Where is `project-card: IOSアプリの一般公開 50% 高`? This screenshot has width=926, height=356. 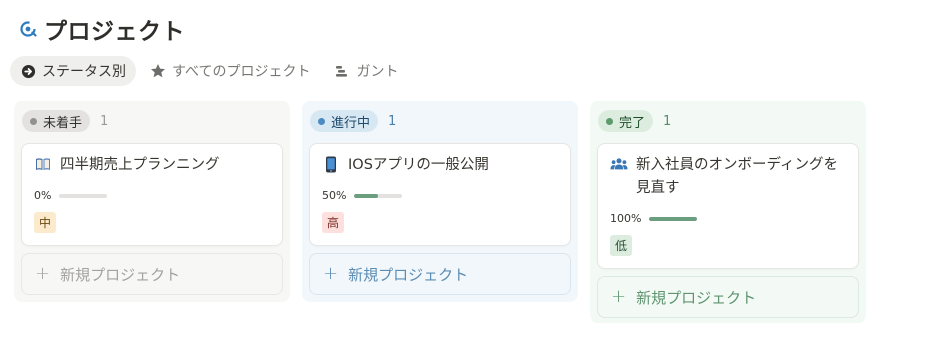 project-card: IOSアプリの一般公開 50% 高 is located at coordinates (440, 194).